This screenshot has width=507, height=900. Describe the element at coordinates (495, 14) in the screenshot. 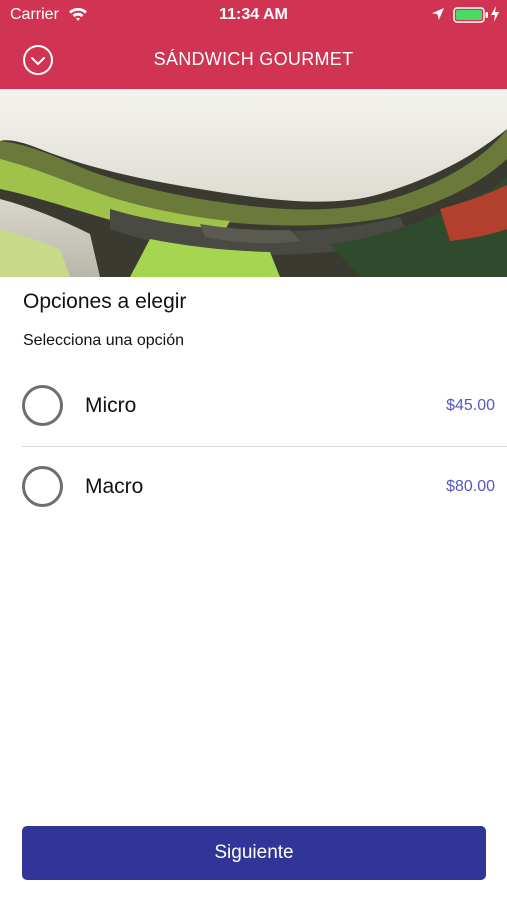

I see `charging-bolt-icon` at that location.